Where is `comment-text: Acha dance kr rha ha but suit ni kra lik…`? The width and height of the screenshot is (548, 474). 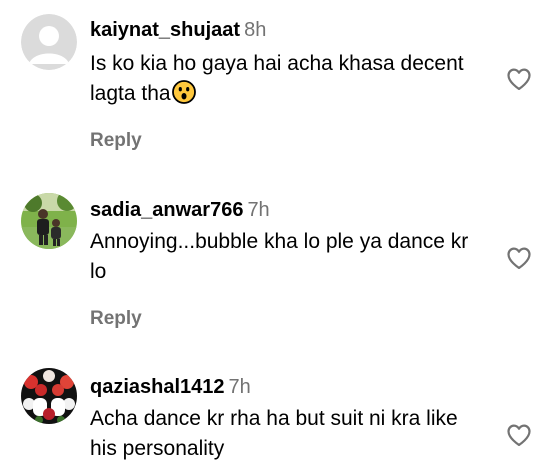
comment-text: Acha dance kr rha ha but suit ni kra lik… is located at coordinates (290, 434).